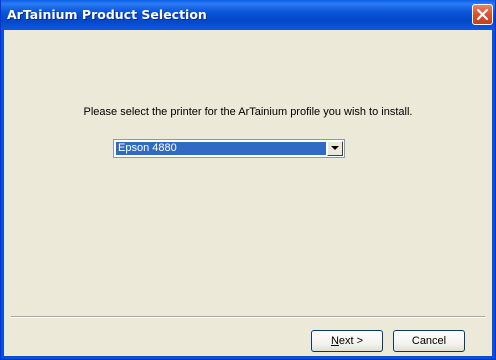  Describe the element at coordinates (248, 317) in the screenshot. I see `separator-line` at that location.